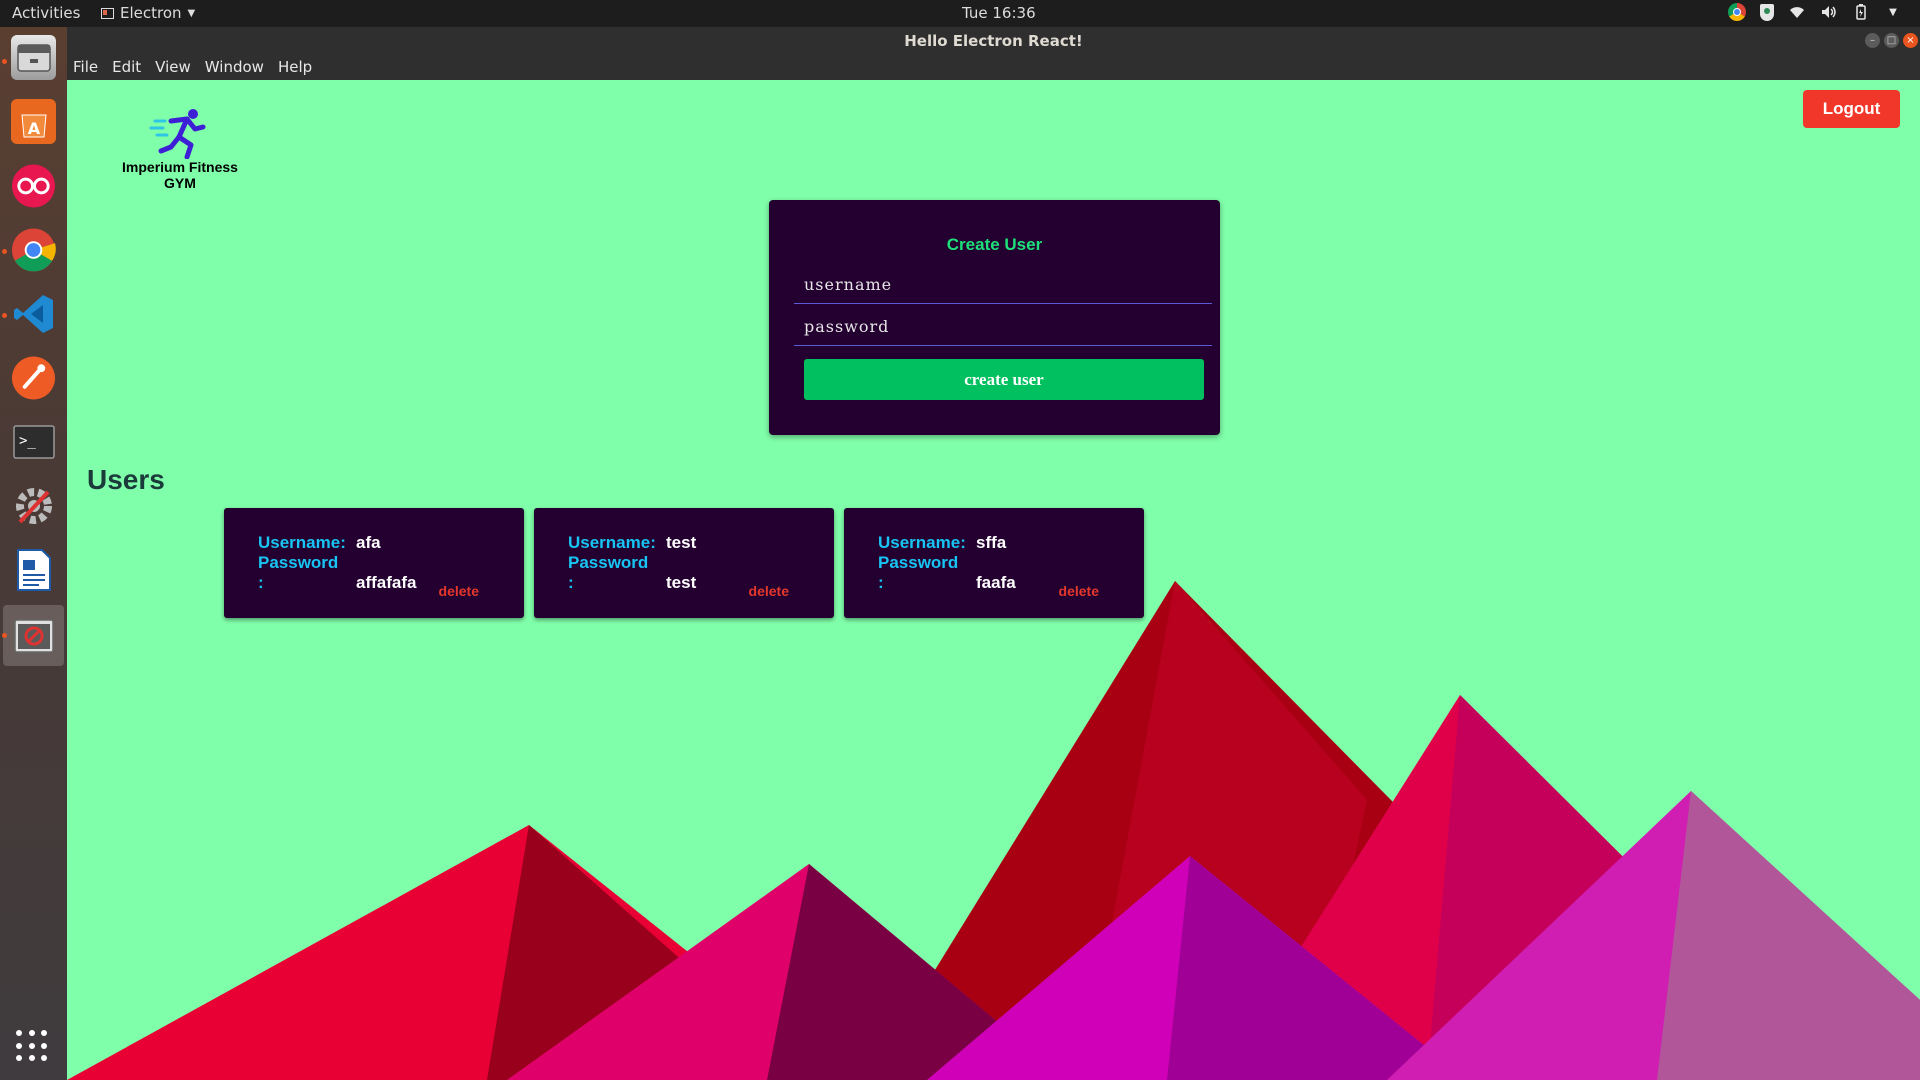 The image size is (1920, 1080). I want to click on username-row: Username: afa, so click(319, 543).